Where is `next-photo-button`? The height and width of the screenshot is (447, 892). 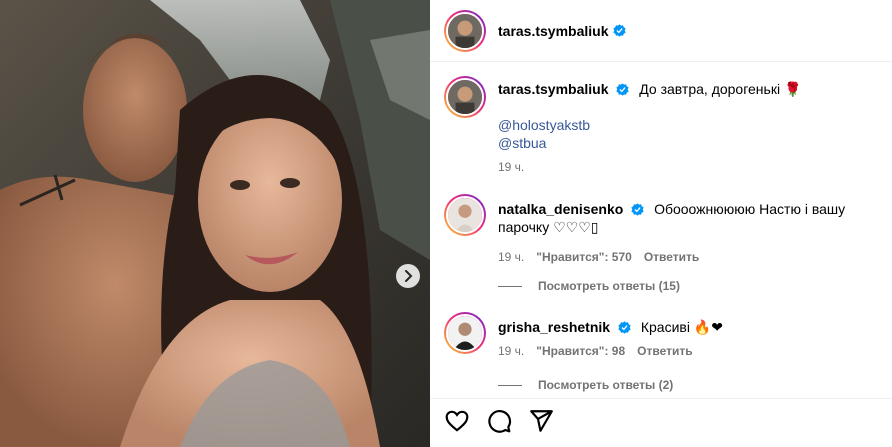
next-photo-button is located at coordinates (408, 276).